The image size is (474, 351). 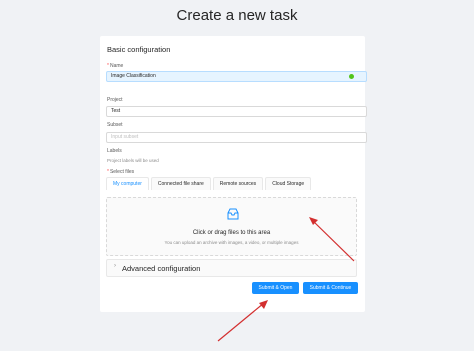 What do you see at coordinates (233, 214) in the screenshot?
I see `inbox-icon` at bounding box center [233, 214].